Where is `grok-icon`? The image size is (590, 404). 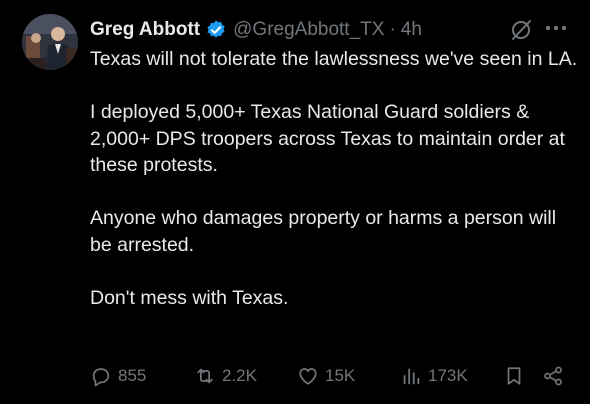
grok-icon is located at coordinates (521, 30).